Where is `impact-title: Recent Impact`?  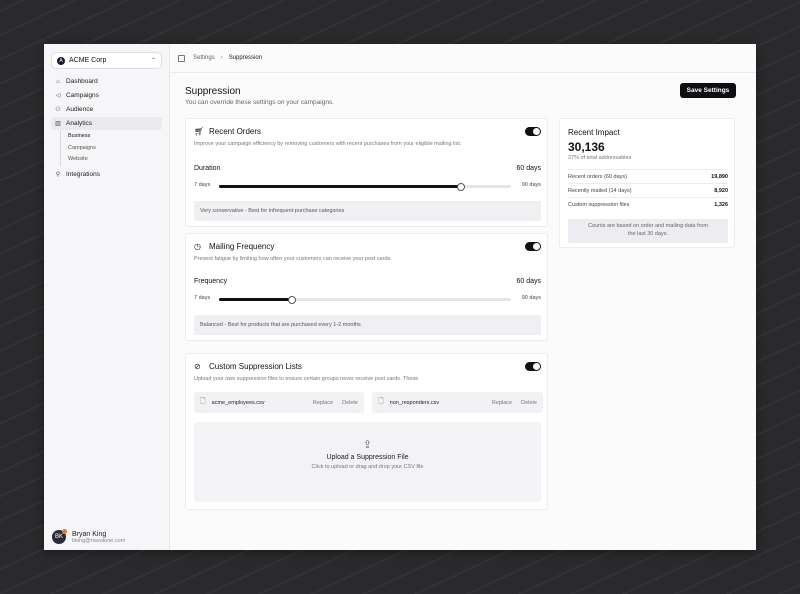 impact-title: Recent Impact is located at coordinates (594, 132).